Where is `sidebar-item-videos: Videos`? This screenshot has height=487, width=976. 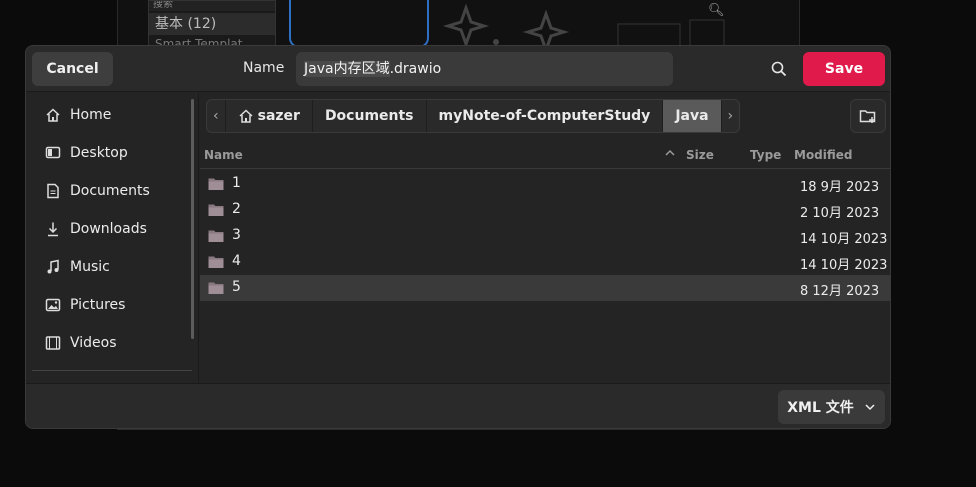 sidebar-item-videos: Videos is located at coordinates (80, 343).